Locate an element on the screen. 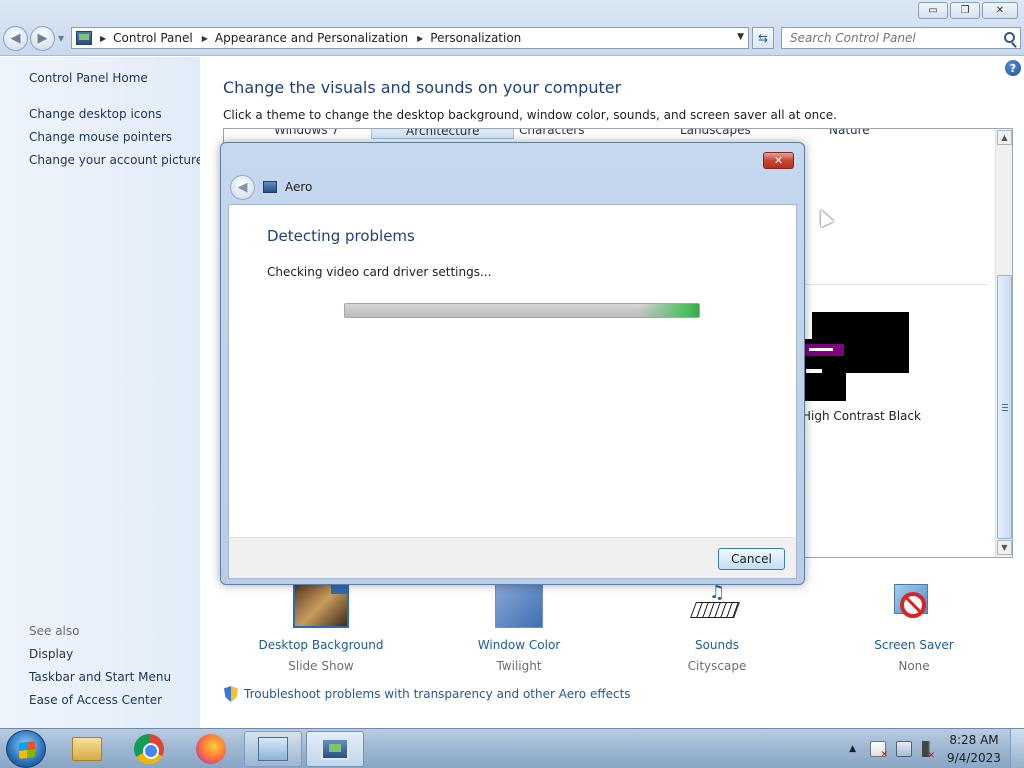  clock-date: 9/4/2023 is located at coordinates (974, 758).